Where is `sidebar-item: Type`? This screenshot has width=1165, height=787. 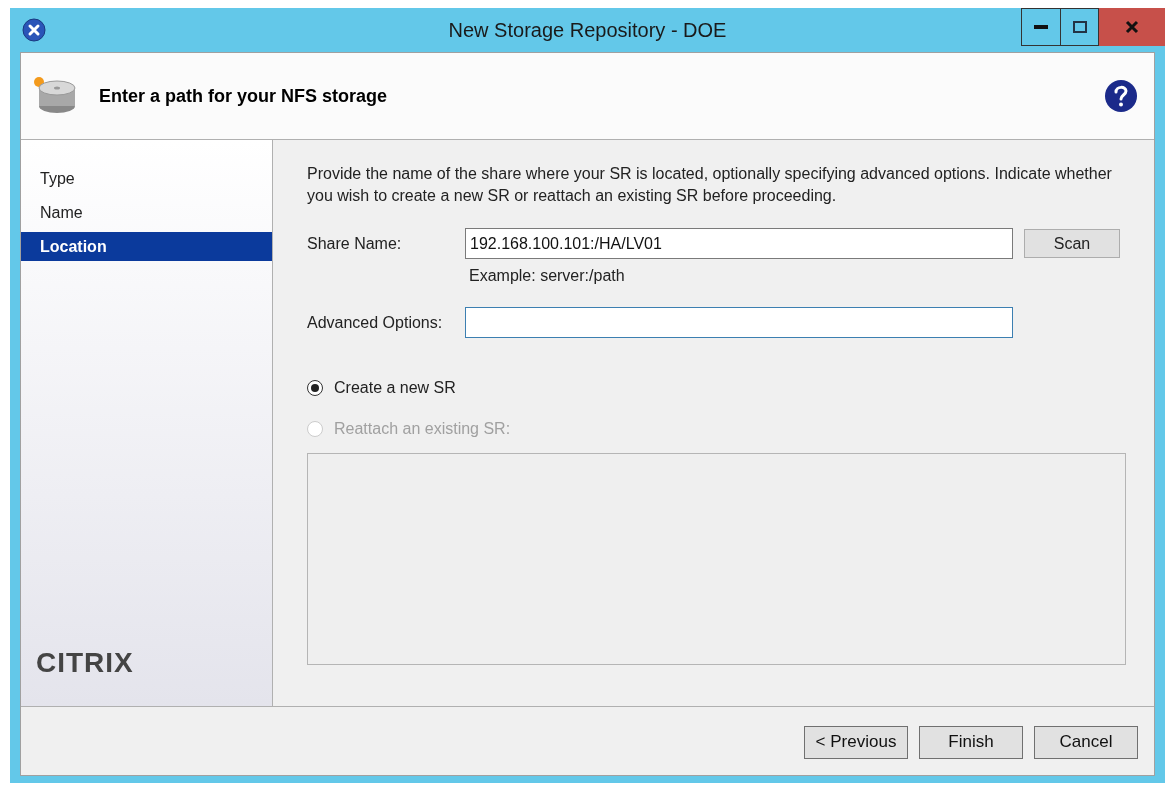
sidebar-item: Type is located at coordinates (146, 178).